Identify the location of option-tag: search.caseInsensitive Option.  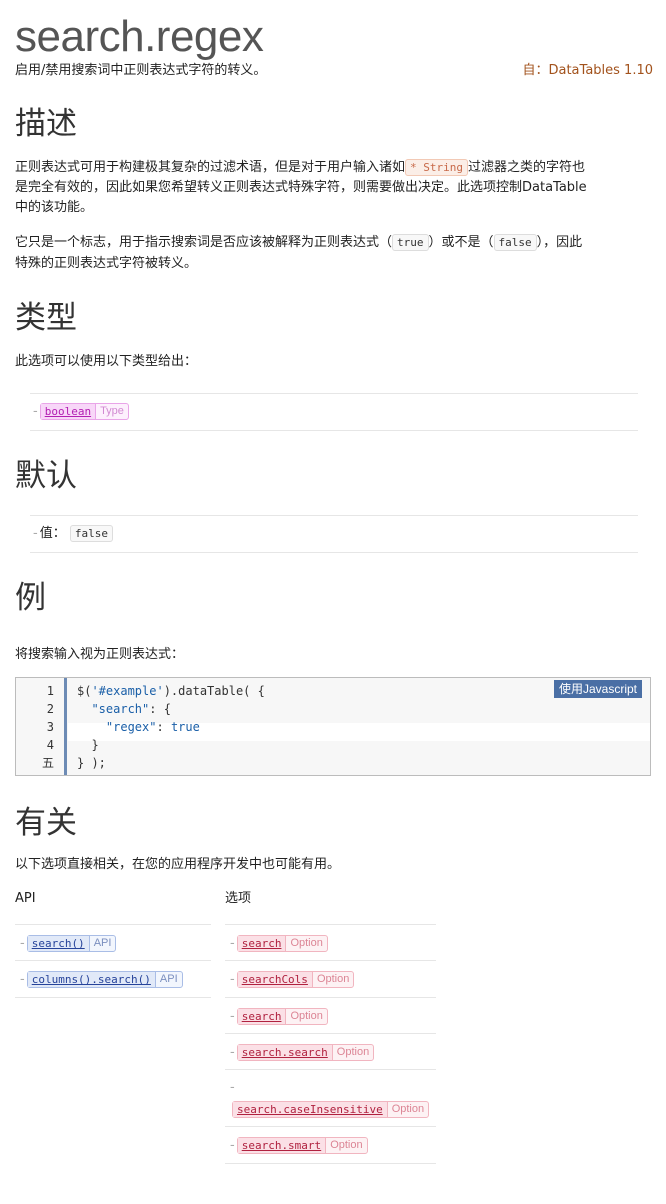
(331, 1109).